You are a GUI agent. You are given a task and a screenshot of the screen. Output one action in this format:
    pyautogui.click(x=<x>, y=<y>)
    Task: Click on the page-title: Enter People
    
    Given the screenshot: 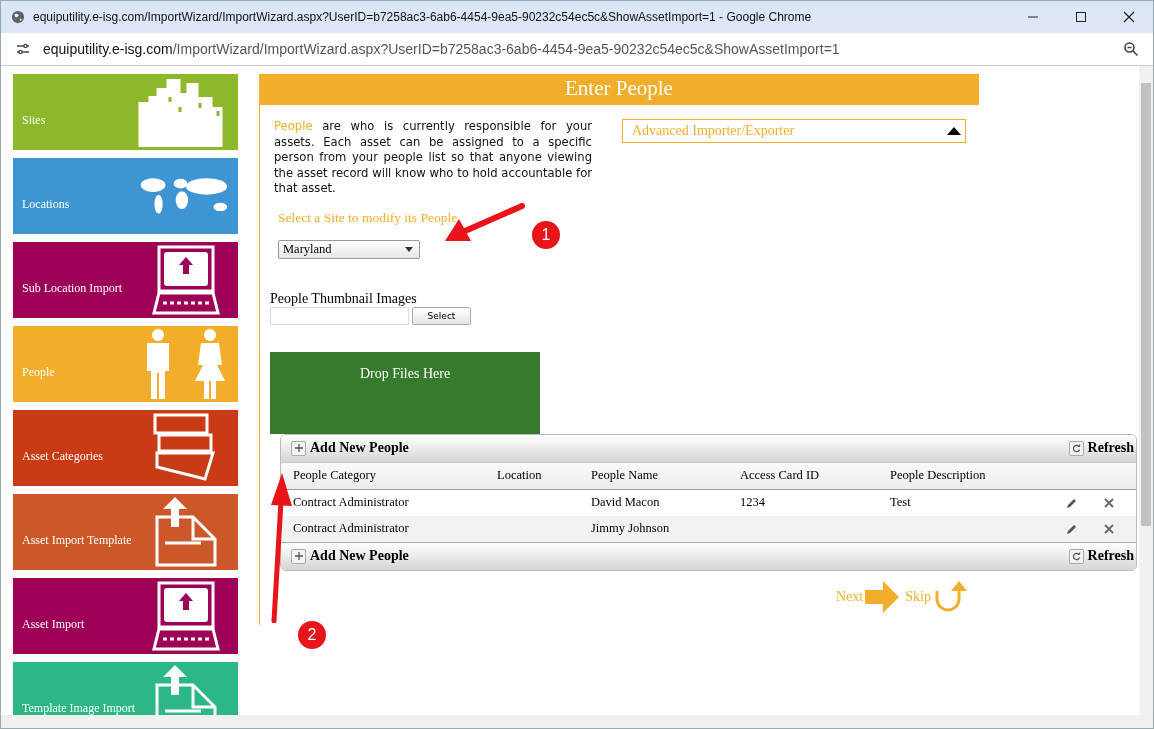 What is the action you would take?
    pyautogui.click(x=619, y=89)
    